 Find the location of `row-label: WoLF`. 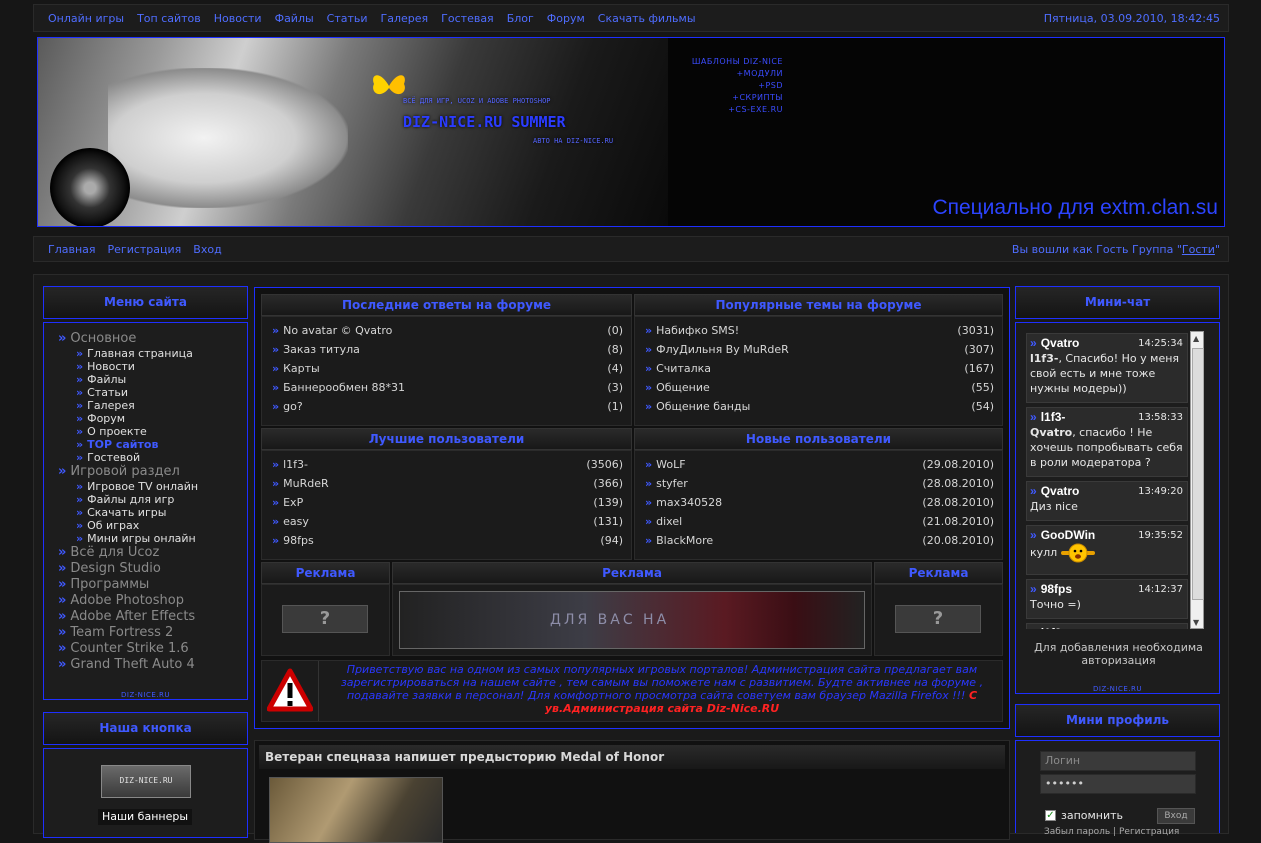

row-label: WoLF is located at coordinates (670, 464).